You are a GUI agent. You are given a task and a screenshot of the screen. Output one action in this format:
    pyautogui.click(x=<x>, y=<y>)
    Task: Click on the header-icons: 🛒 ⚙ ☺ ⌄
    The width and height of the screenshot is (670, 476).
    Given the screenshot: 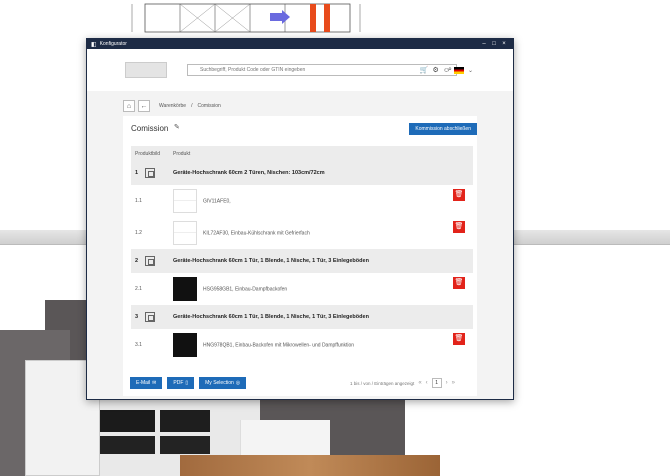 What is the action you would take?
    pyautogui.click(x=446, y=70)
    